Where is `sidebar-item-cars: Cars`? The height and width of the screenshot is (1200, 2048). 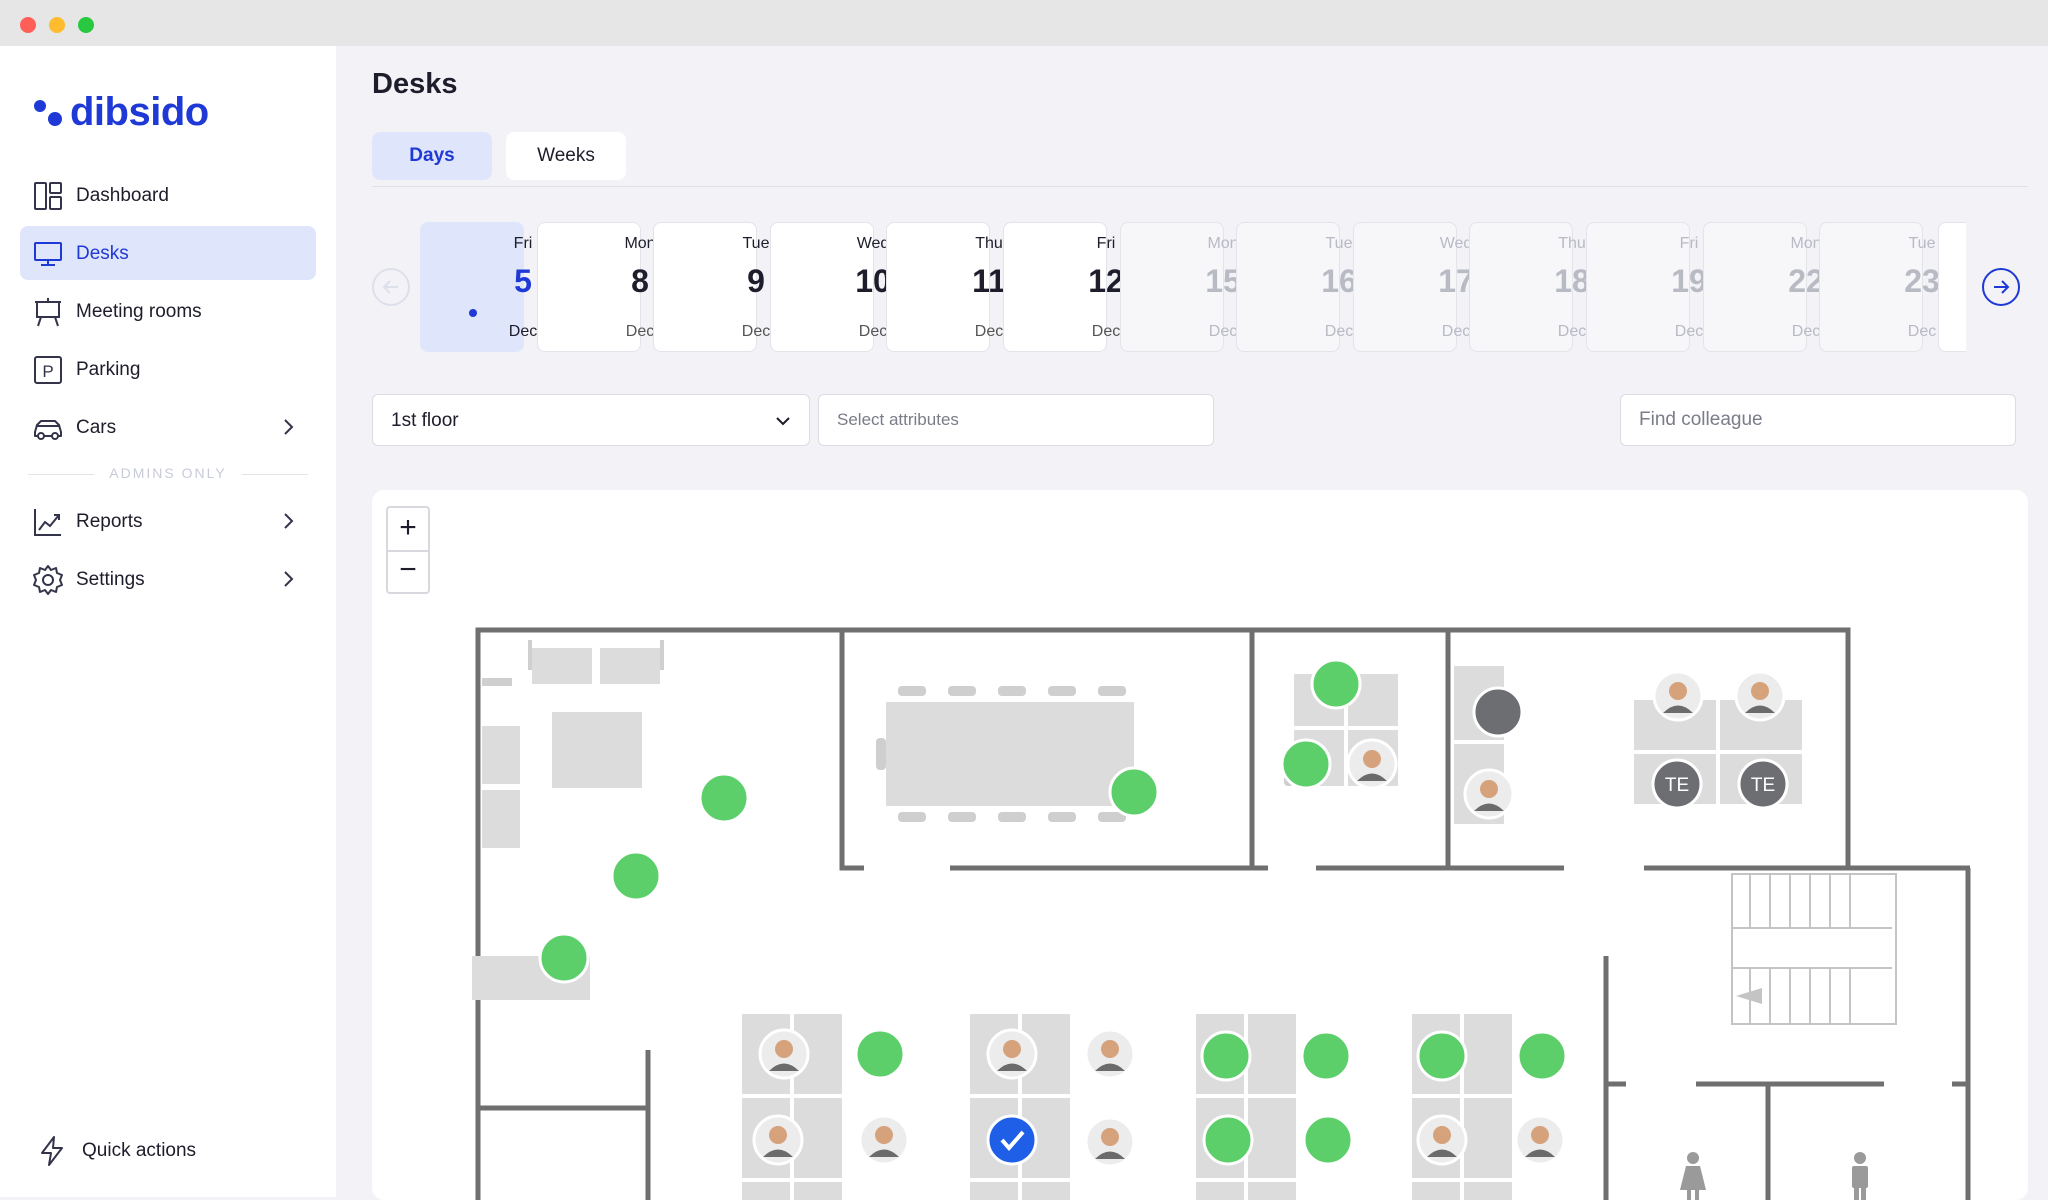 sidebar-item-cars: Cars is located at coordinates (168, 427).